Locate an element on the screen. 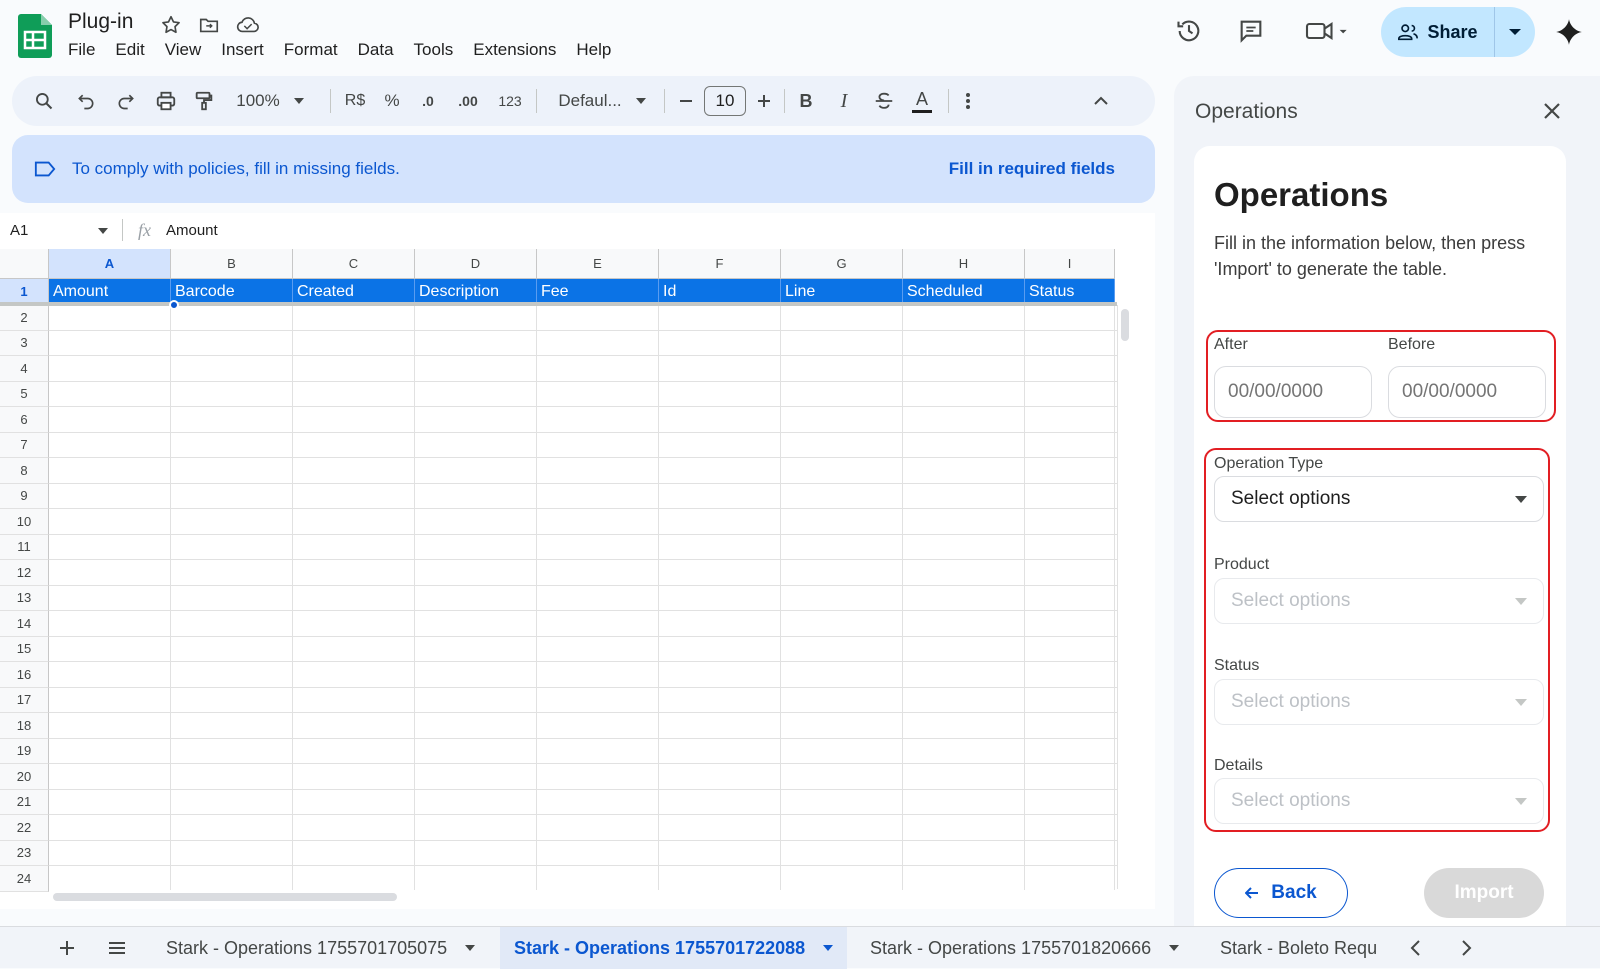 The width and height of the screenshot is (1600, 969). column-header: G is located at coordinates (842, 264).